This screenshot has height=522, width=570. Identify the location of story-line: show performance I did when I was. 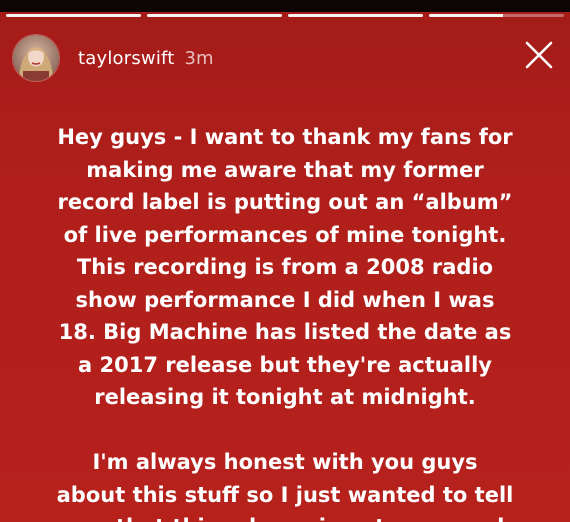
(285, 299).